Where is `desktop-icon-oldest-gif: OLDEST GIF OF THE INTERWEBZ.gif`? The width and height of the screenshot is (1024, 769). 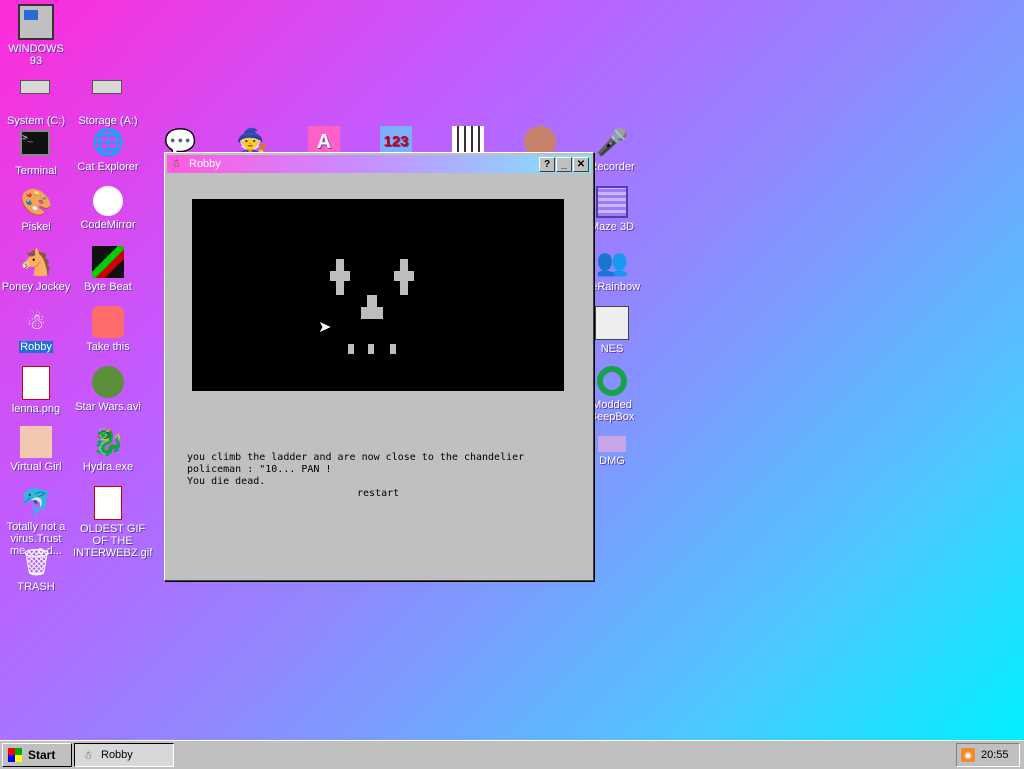 desktop-icon-oldest-gif: OLDEST GIF OF THE INTERWEBZ.gif is located at coordinates (112, 522).